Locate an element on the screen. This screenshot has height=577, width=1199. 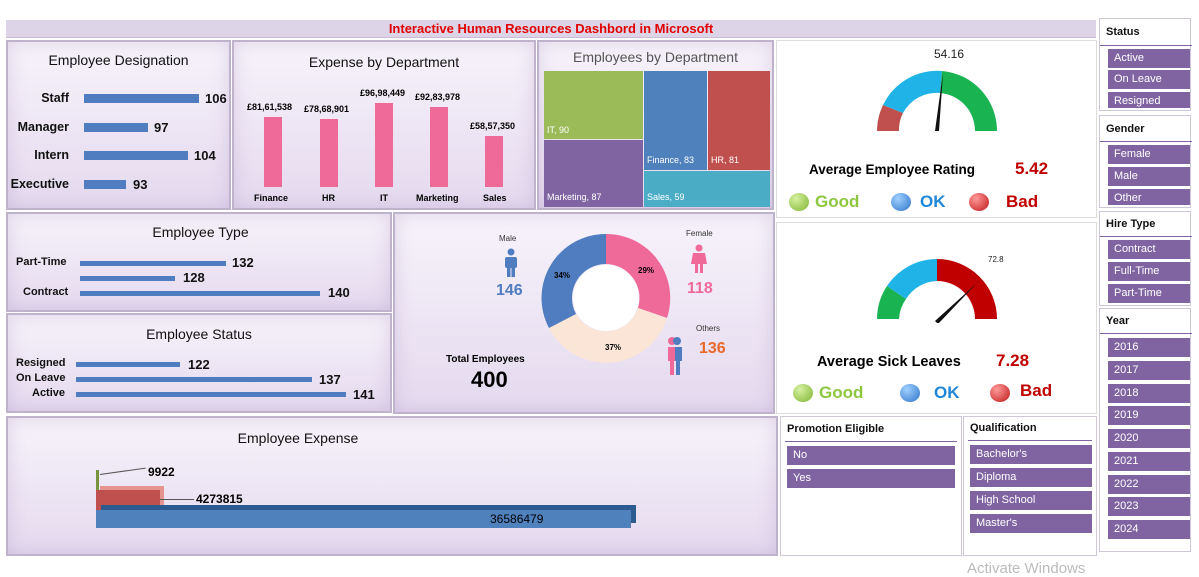
hire-type-slicer: Hire Type Contract Full-Time Part-Time is located at coordinates (1145, 258).